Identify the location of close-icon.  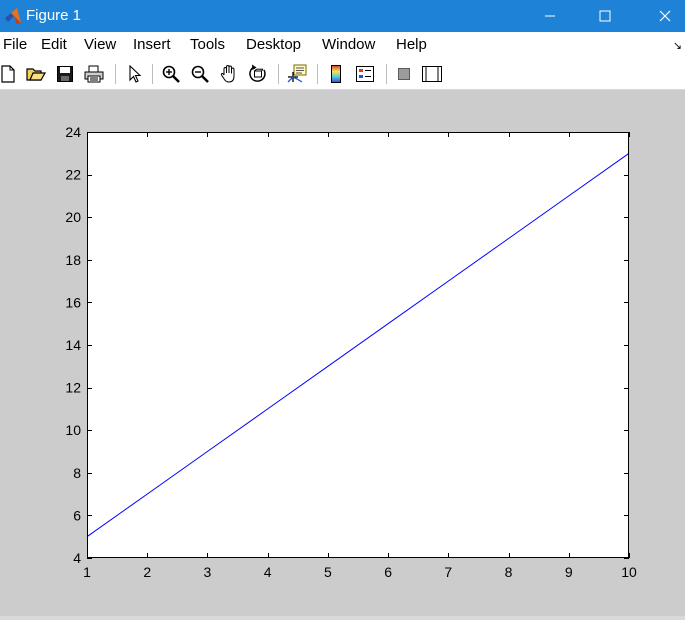
(665, 16).